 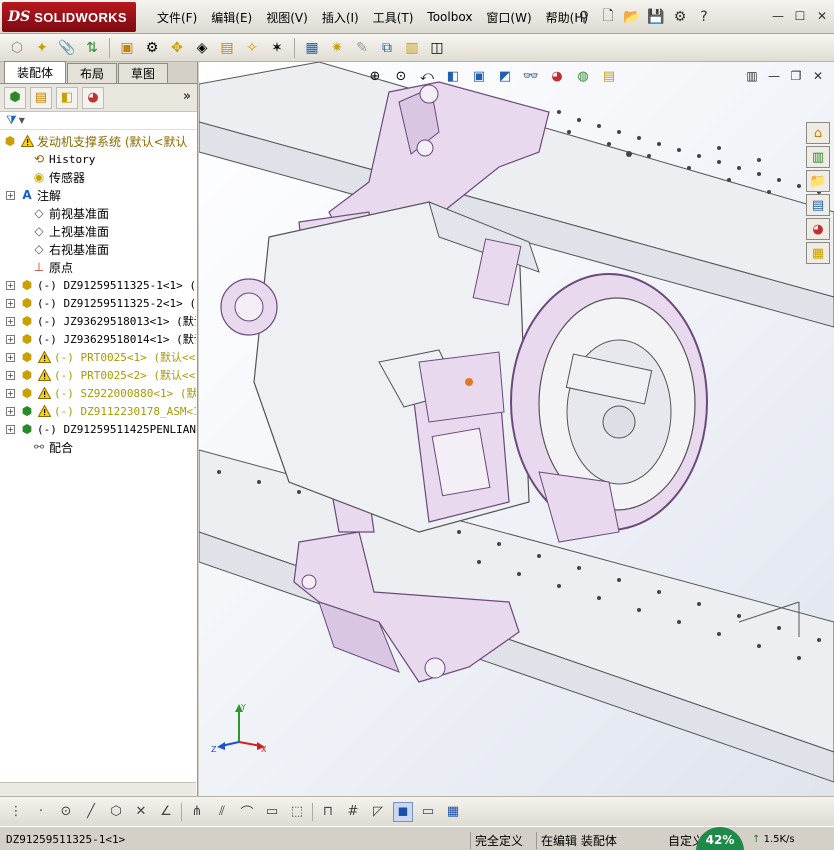 I want to click on new-motion-study-icon: ✶, so click(x=277, y=48).